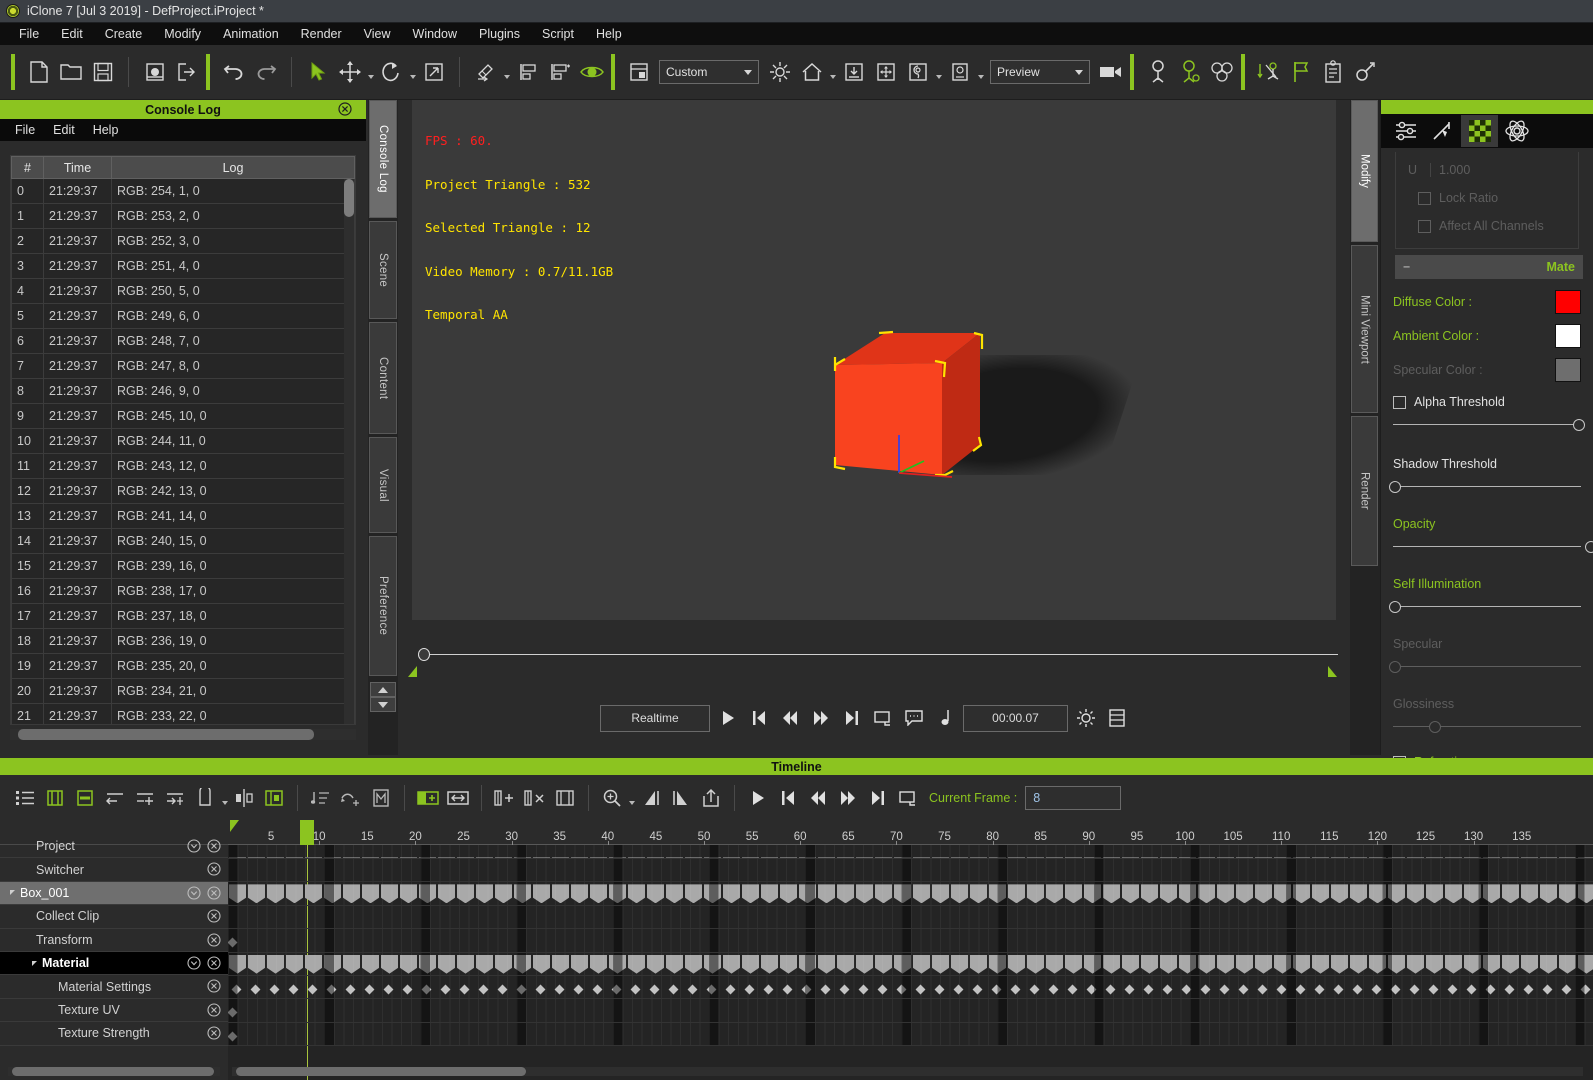 The width and height of the screenshot is (1593, 1080). I want to click on close-circle-icon, so click(345, 109).